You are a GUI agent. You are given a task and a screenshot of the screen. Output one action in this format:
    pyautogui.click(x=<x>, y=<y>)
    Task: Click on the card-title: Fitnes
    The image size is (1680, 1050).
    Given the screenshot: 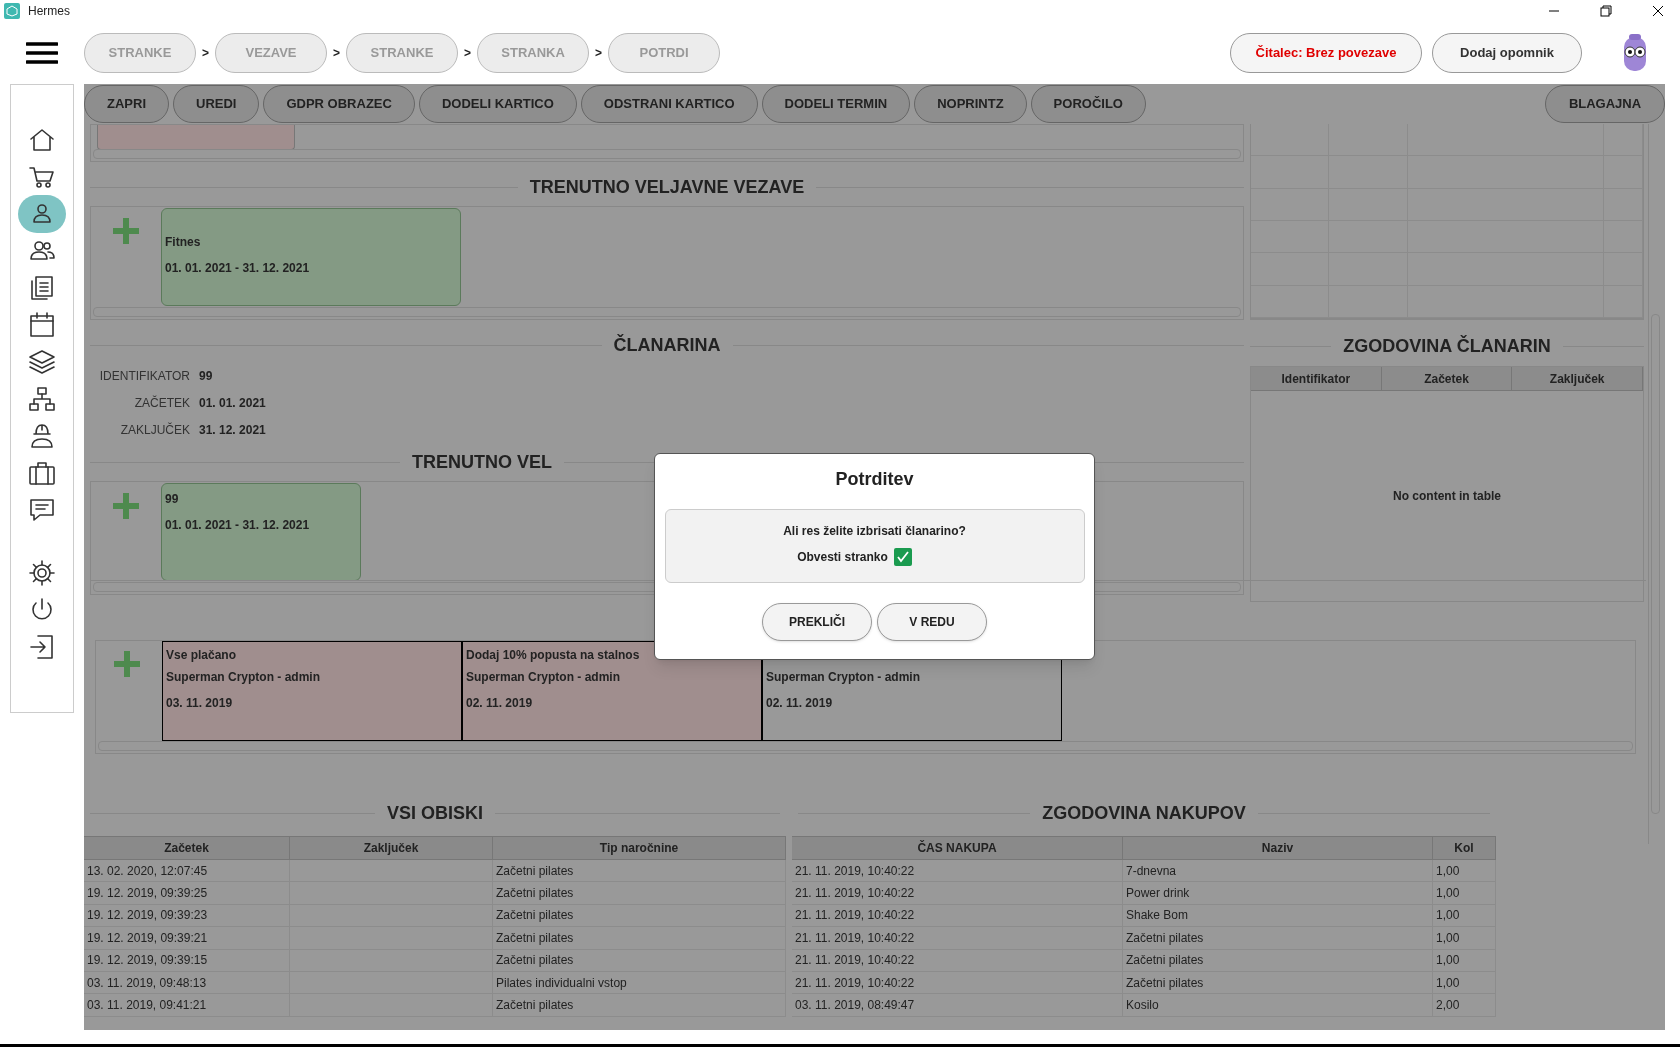 What is the action you would take?
    pyautogui.click(x=183, y=242)
    